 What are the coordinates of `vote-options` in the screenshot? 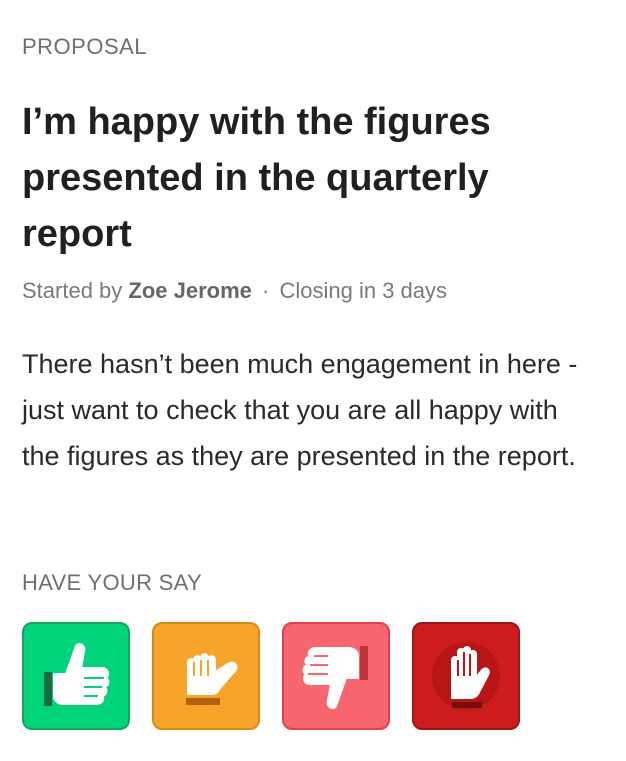 It's located at (271, 676).